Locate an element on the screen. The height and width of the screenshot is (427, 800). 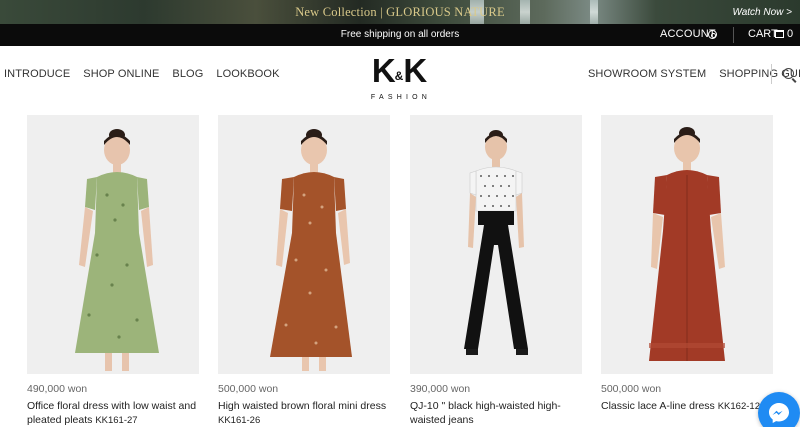
product-name: Classic lace A-line dress KK162-12 is located at coordinates (687, 406).